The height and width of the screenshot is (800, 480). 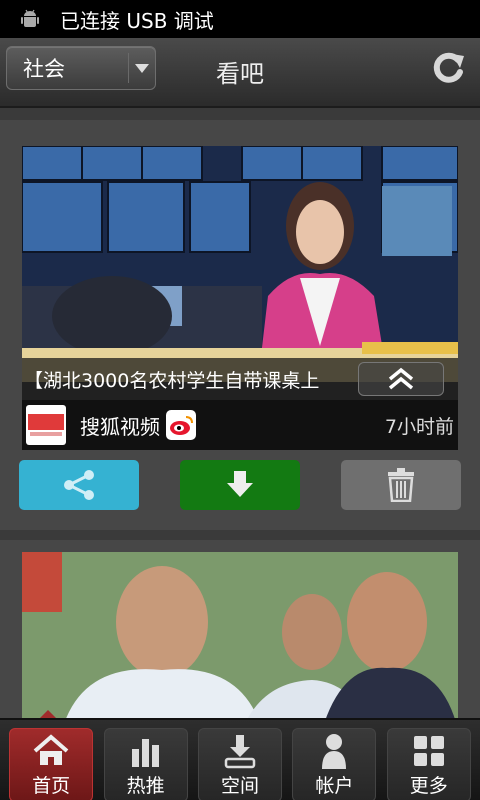 What do you see at coordinates (240, 752) in the screenshot?
I see `download-tray-icon` at bounding box center [240, 752].